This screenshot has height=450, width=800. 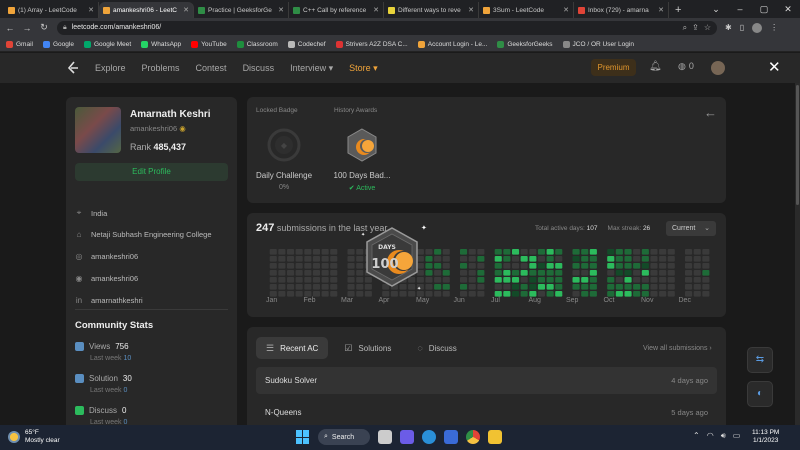 What do you see at coordinates (525, 44) in the screenshot?
I see `bookmark-item: GeeksforGeeks` at bounding box center [525, 44].